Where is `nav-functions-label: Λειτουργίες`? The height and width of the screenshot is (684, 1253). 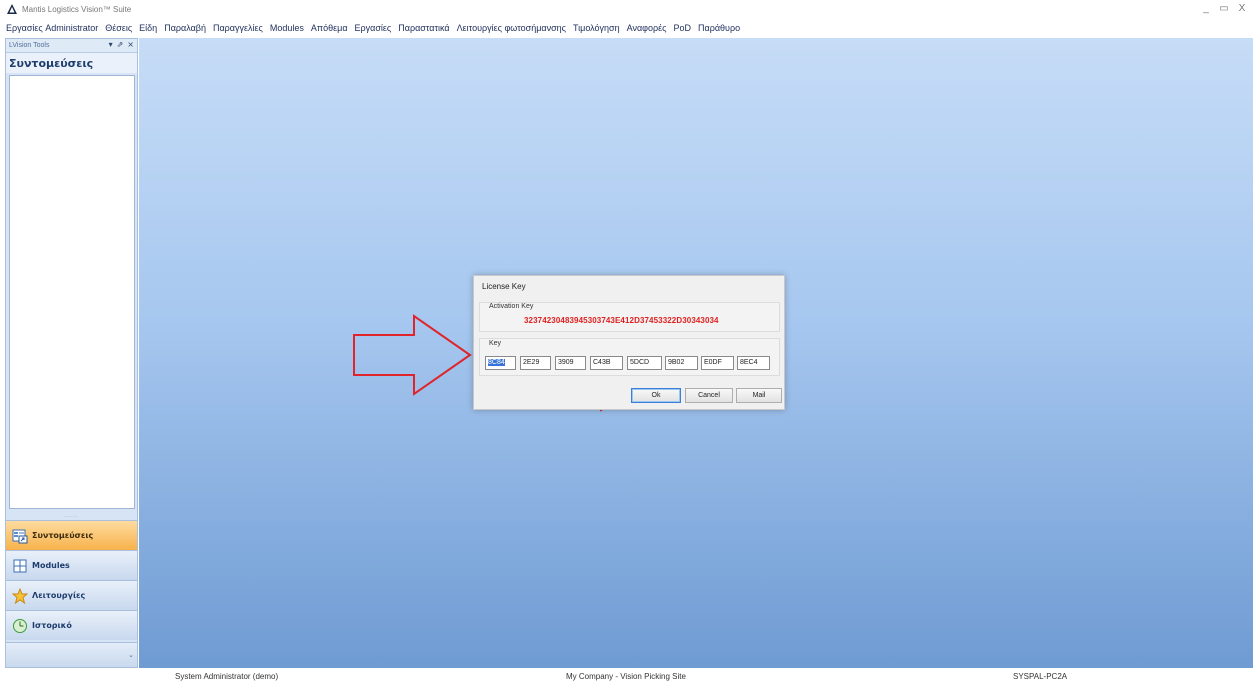
nav-functions-label: Λειτουργίες is located at coordinates (59, 595).